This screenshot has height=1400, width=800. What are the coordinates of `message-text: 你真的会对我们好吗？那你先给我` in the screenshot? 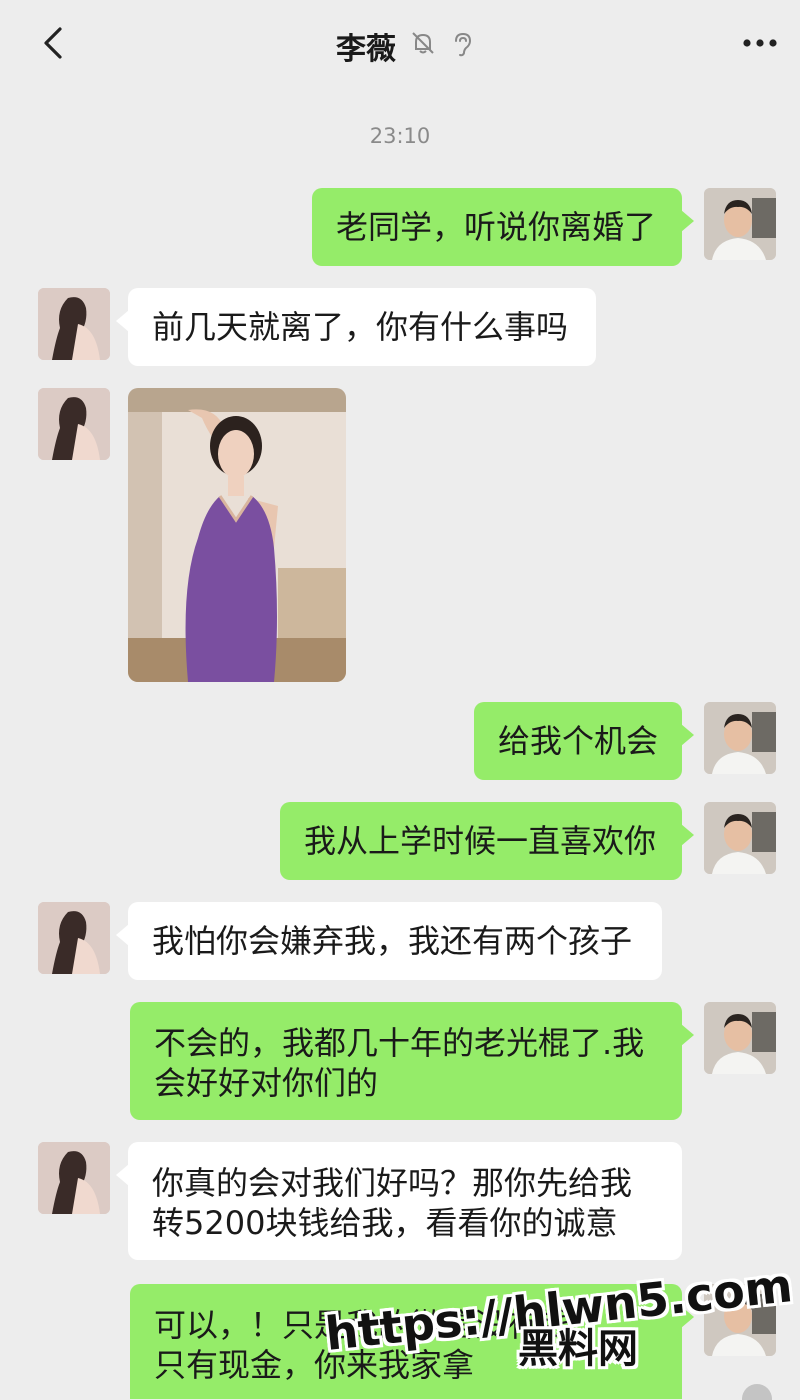 It's located at (392, 1183).